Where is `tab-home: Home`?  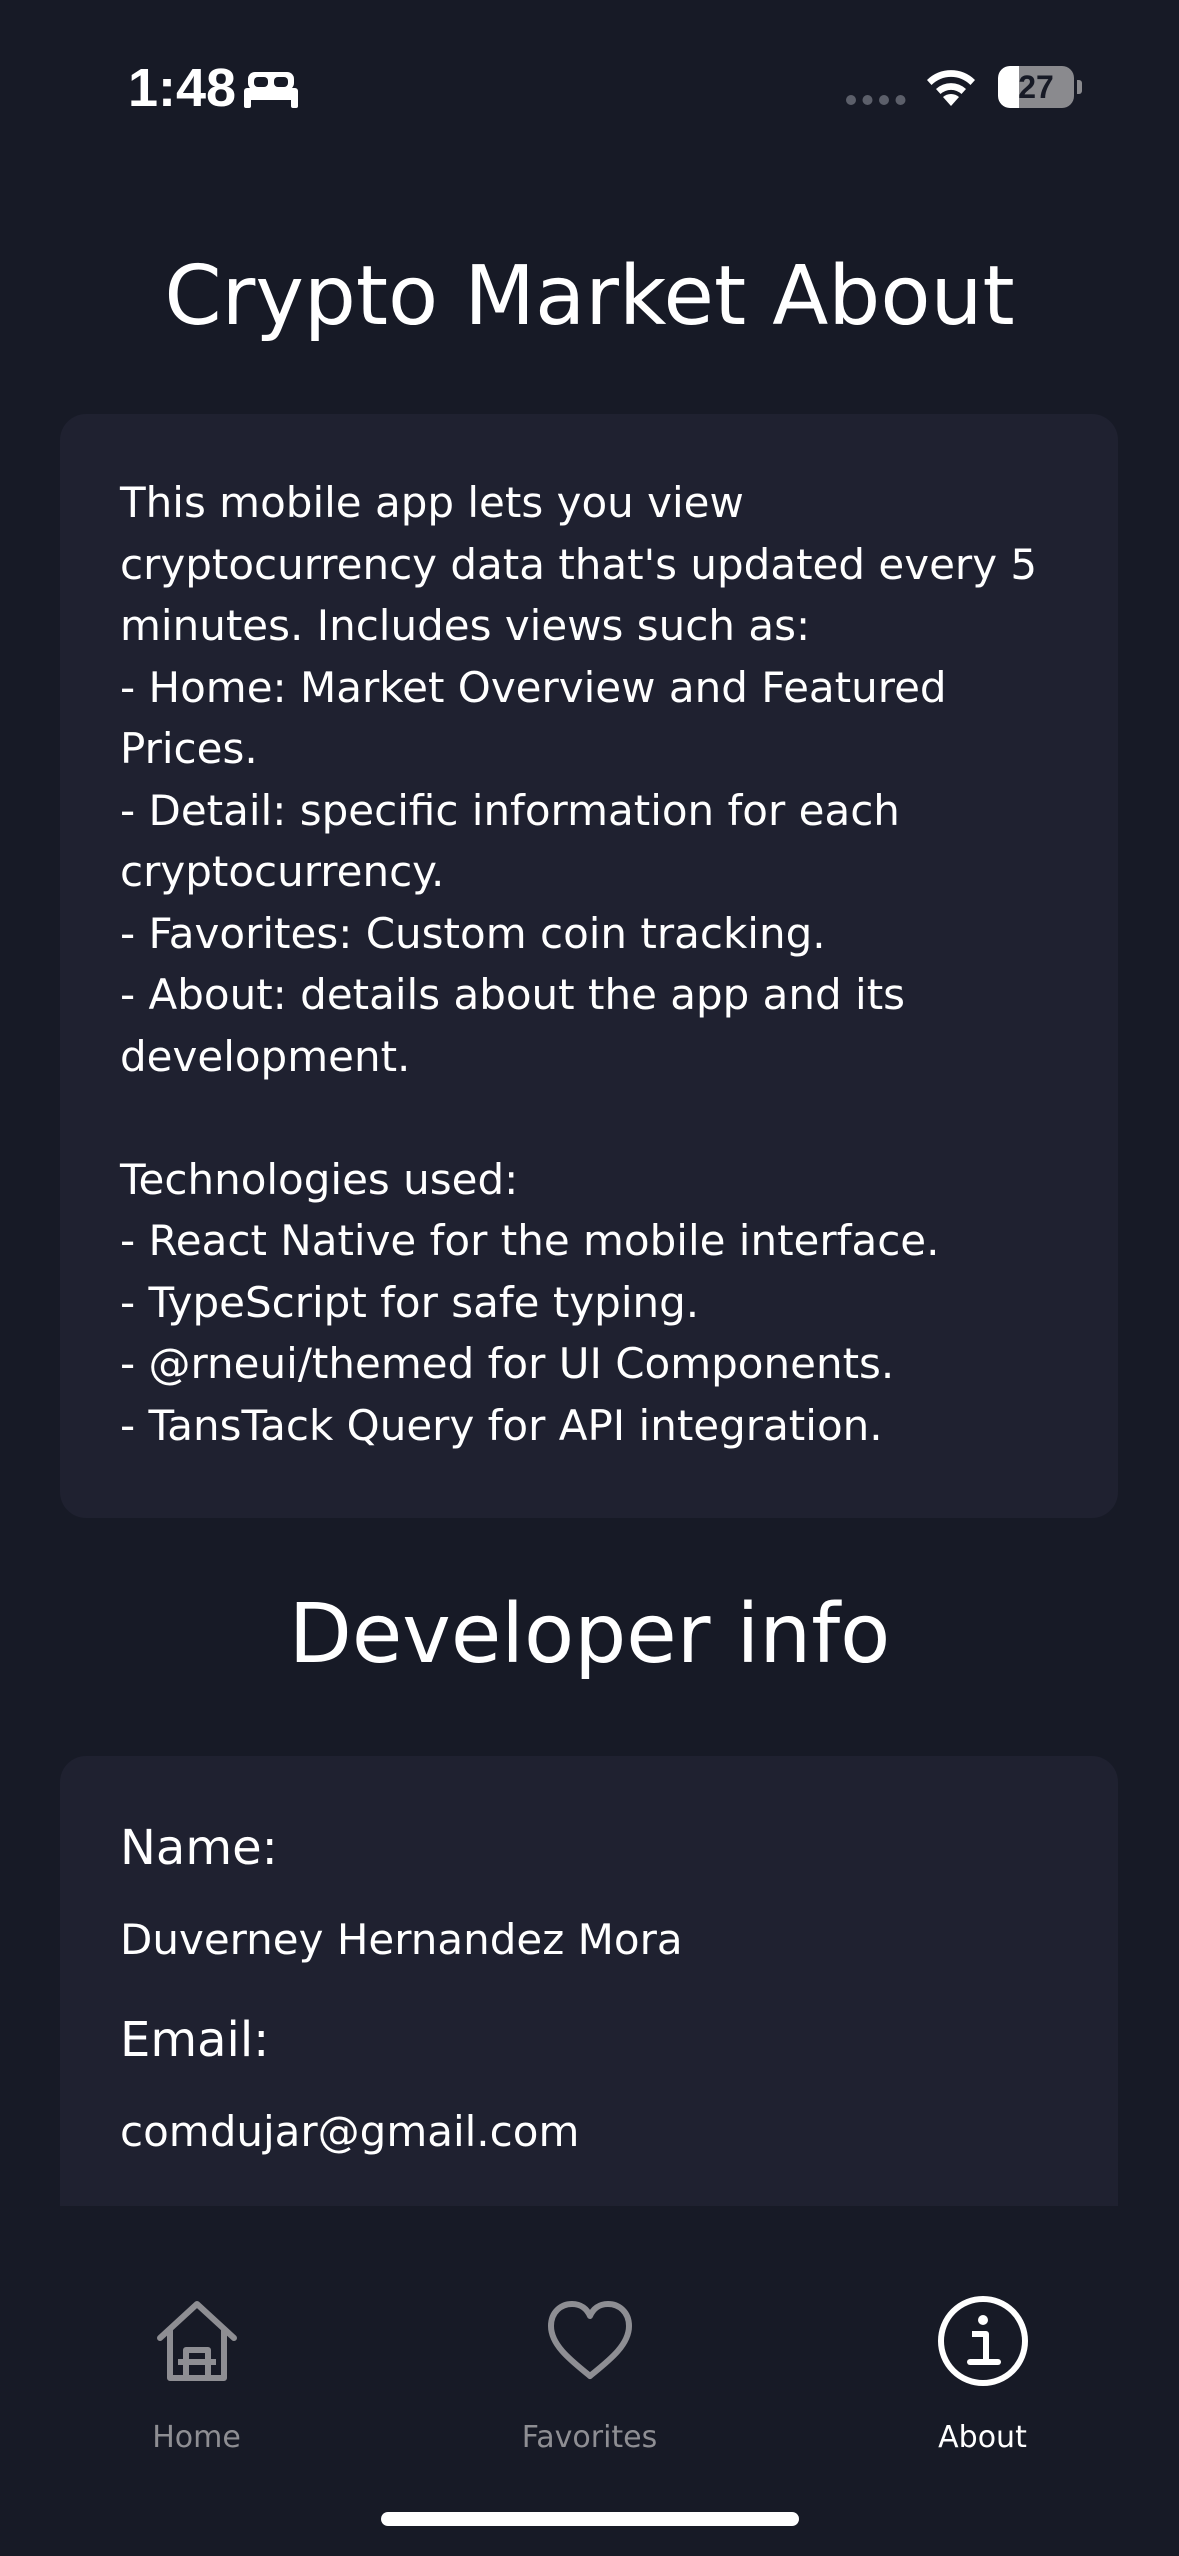
tab-home: Home is located at coordinates (196, 2336).